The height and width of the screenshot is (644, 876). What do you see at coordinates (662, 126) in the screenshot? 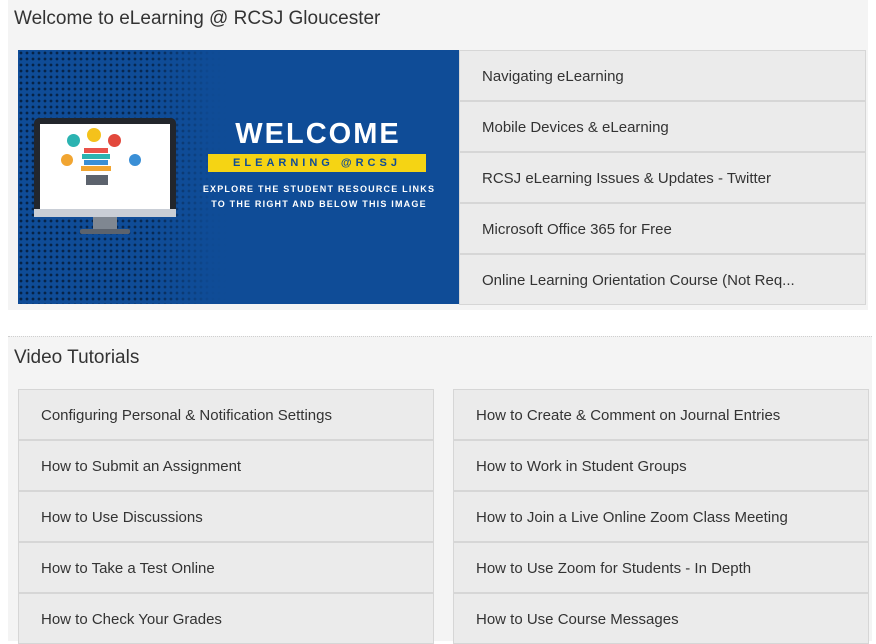
I see `link-mobile-devices: Mobile Devices & eLearning` at bounding box center [662, 126].